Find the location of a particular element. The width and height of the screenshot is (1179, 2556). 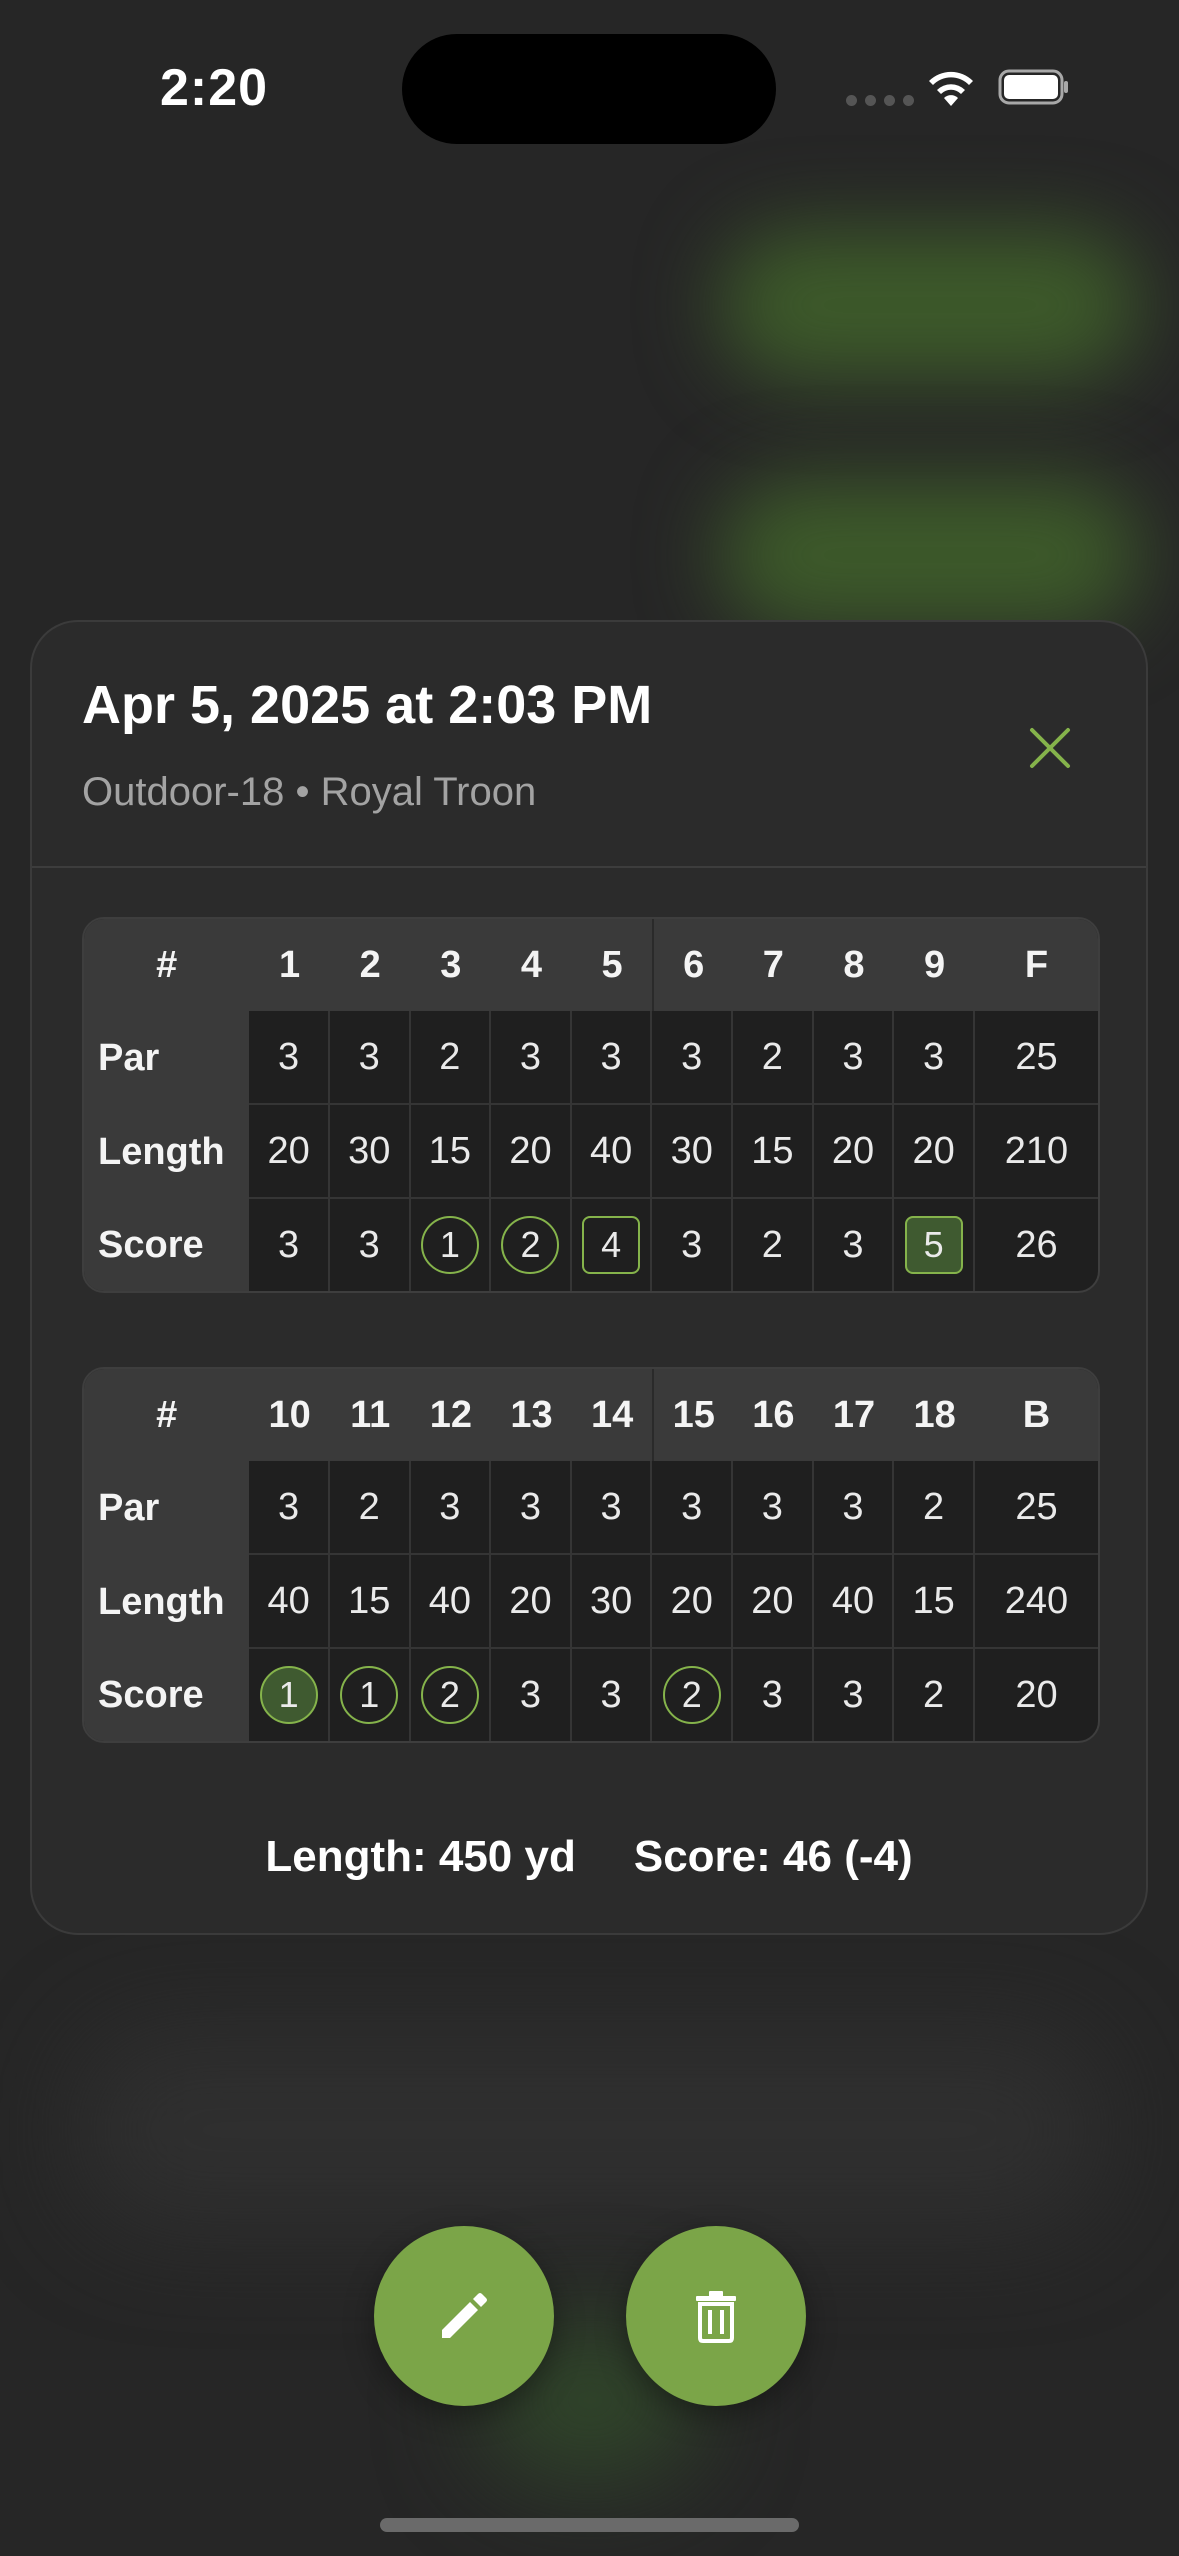

hole-header: 17 is located at coordinates (854, 1415).